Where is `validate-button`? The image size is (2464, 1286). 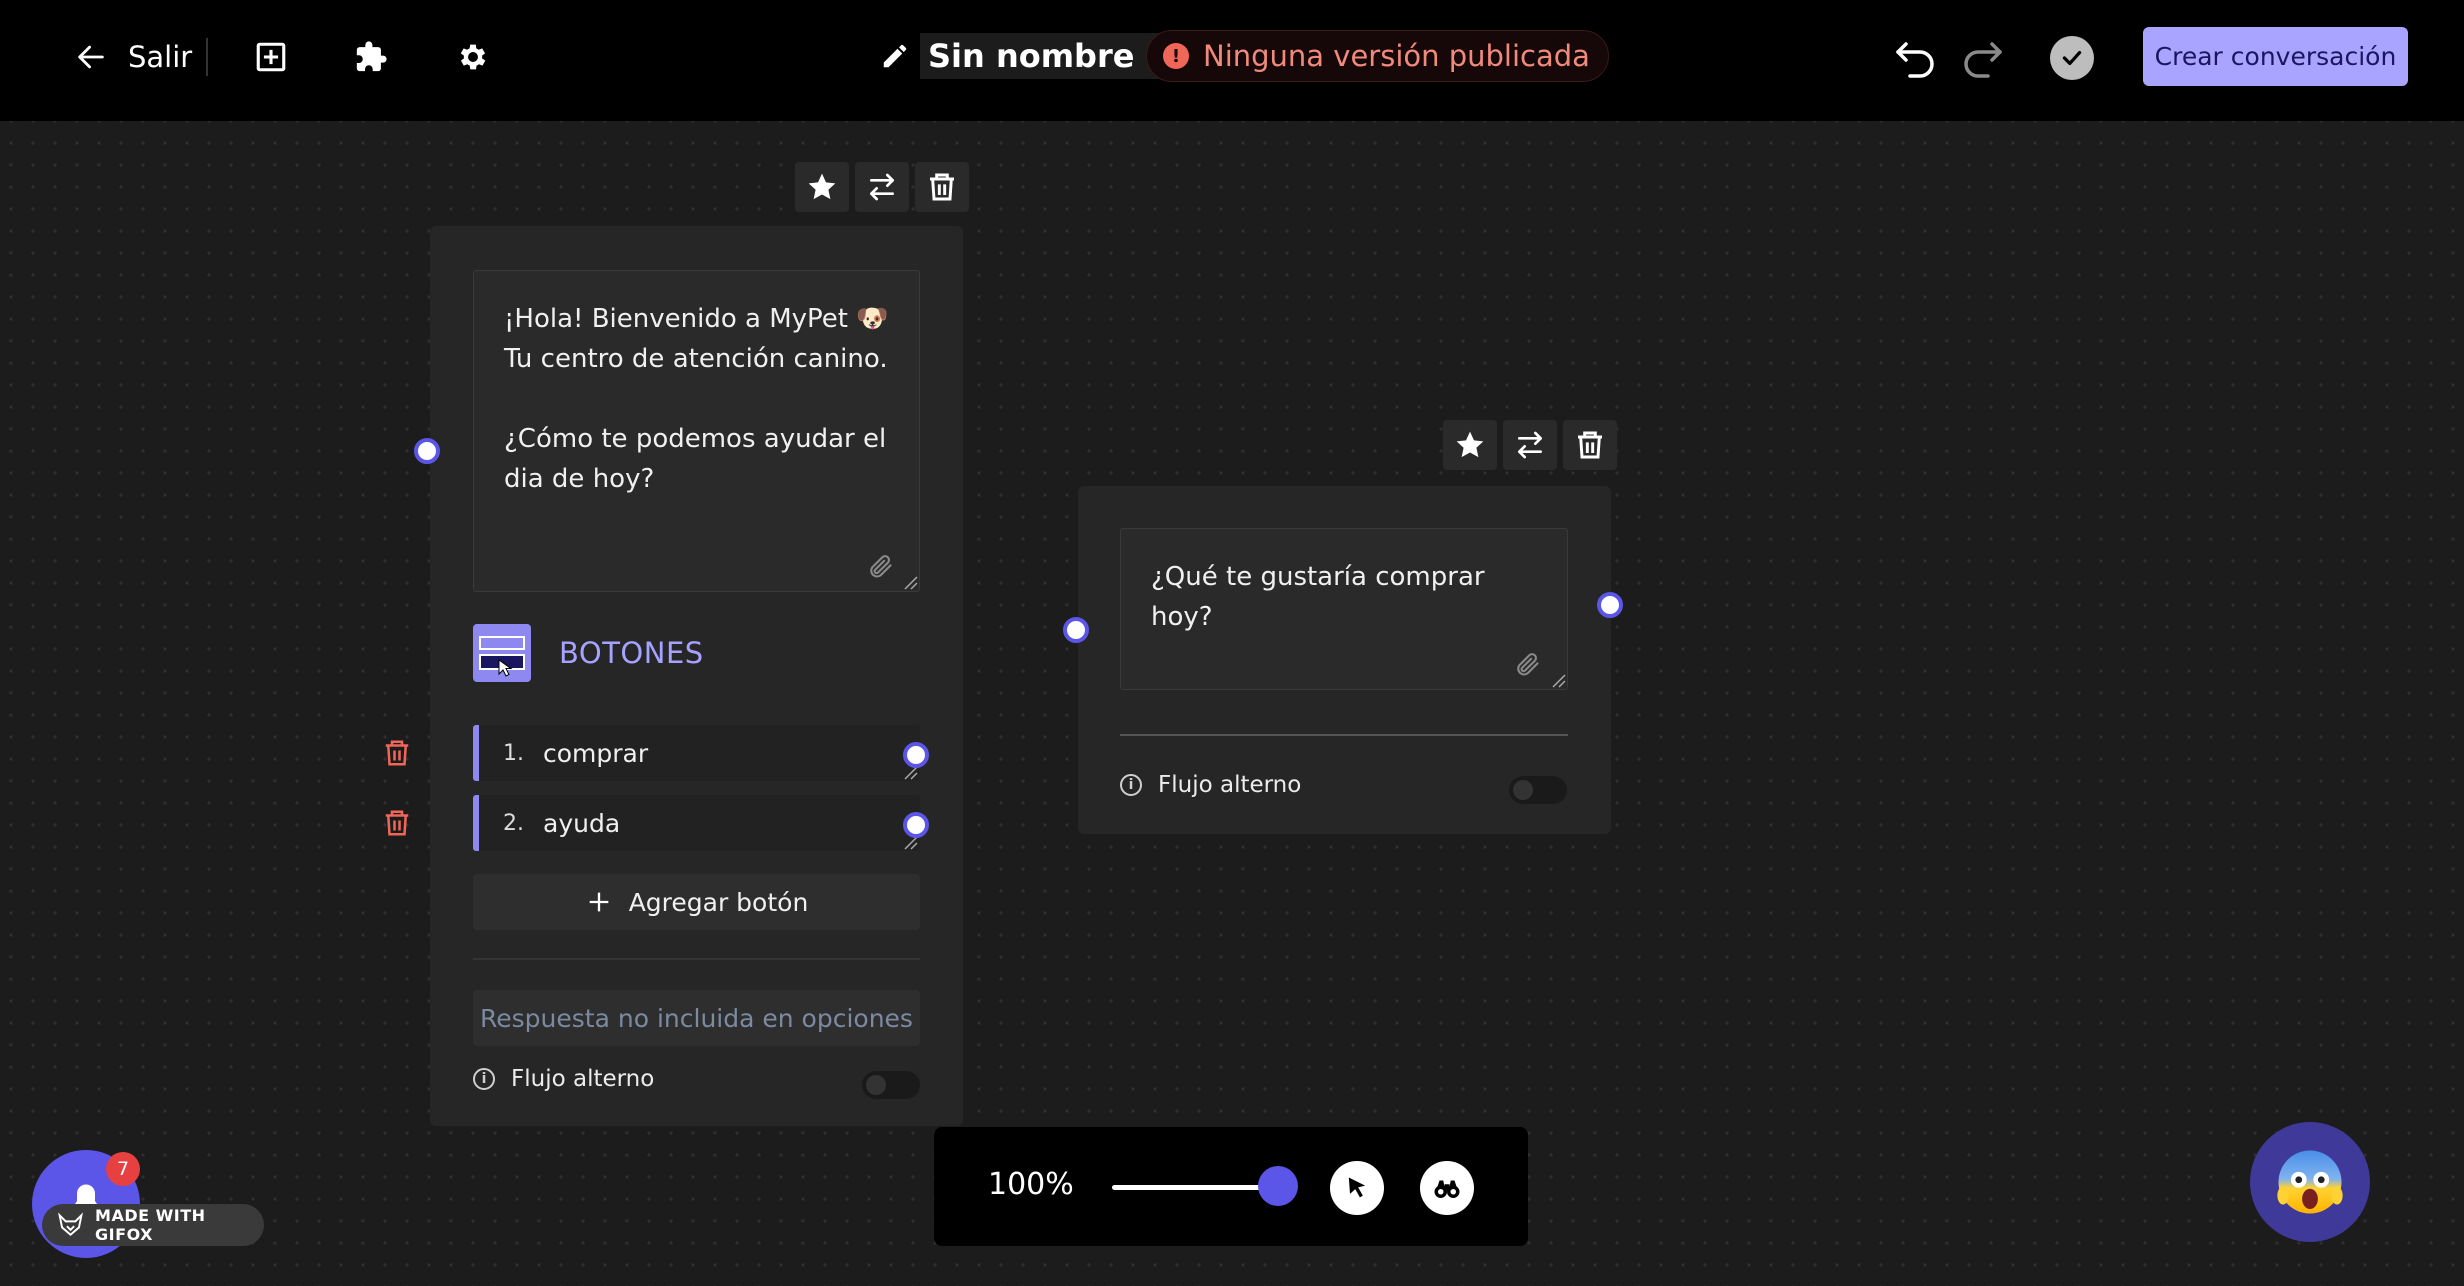 validate-button is located at coordinates (2072, 58).